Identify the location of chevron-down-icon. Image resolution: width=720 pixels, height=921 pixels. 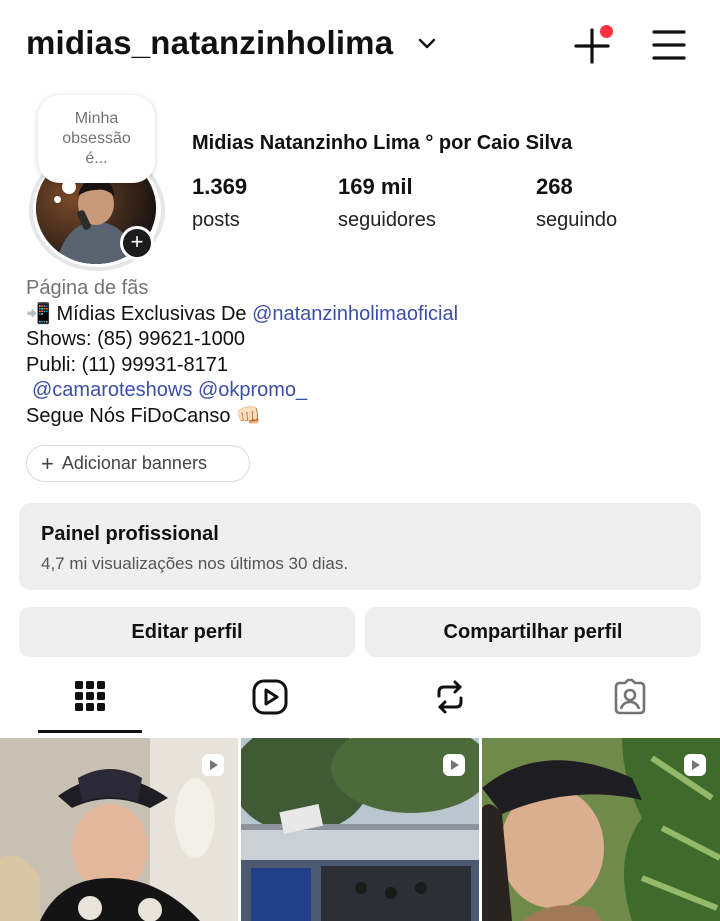
(427, 44).